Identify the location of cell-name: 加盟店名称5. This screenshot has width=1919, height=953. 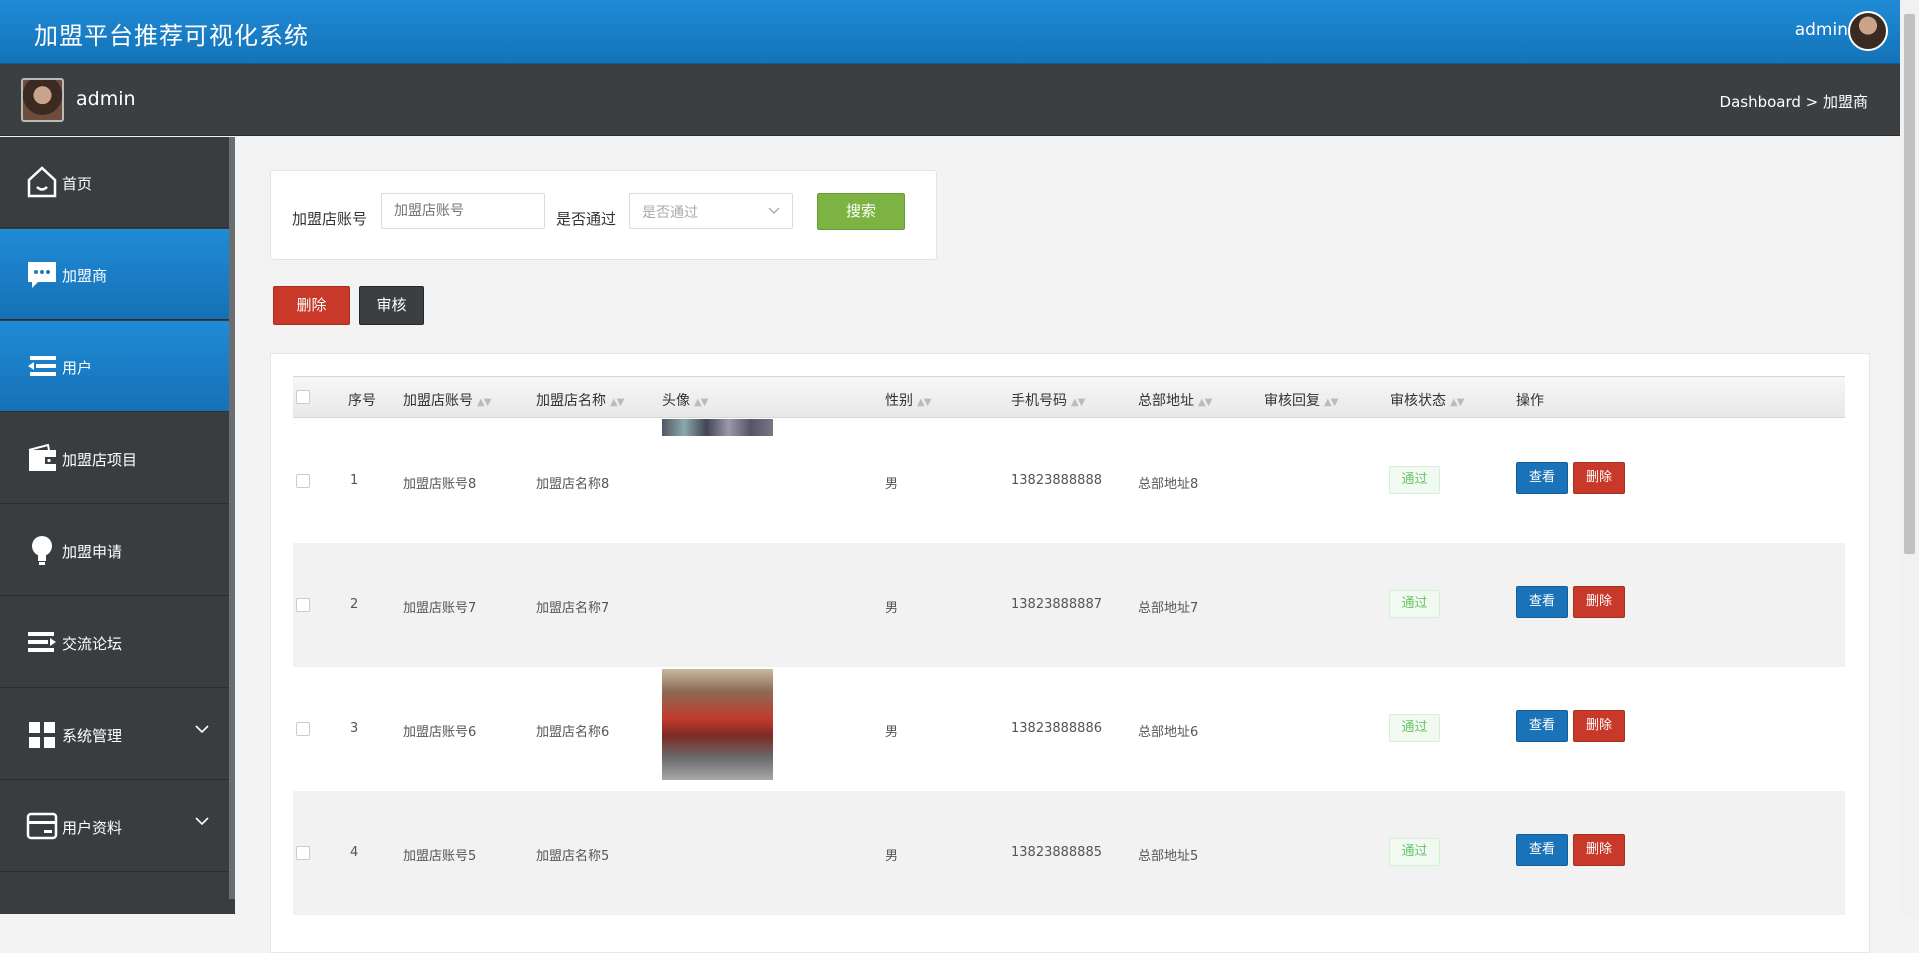
(573, 856).